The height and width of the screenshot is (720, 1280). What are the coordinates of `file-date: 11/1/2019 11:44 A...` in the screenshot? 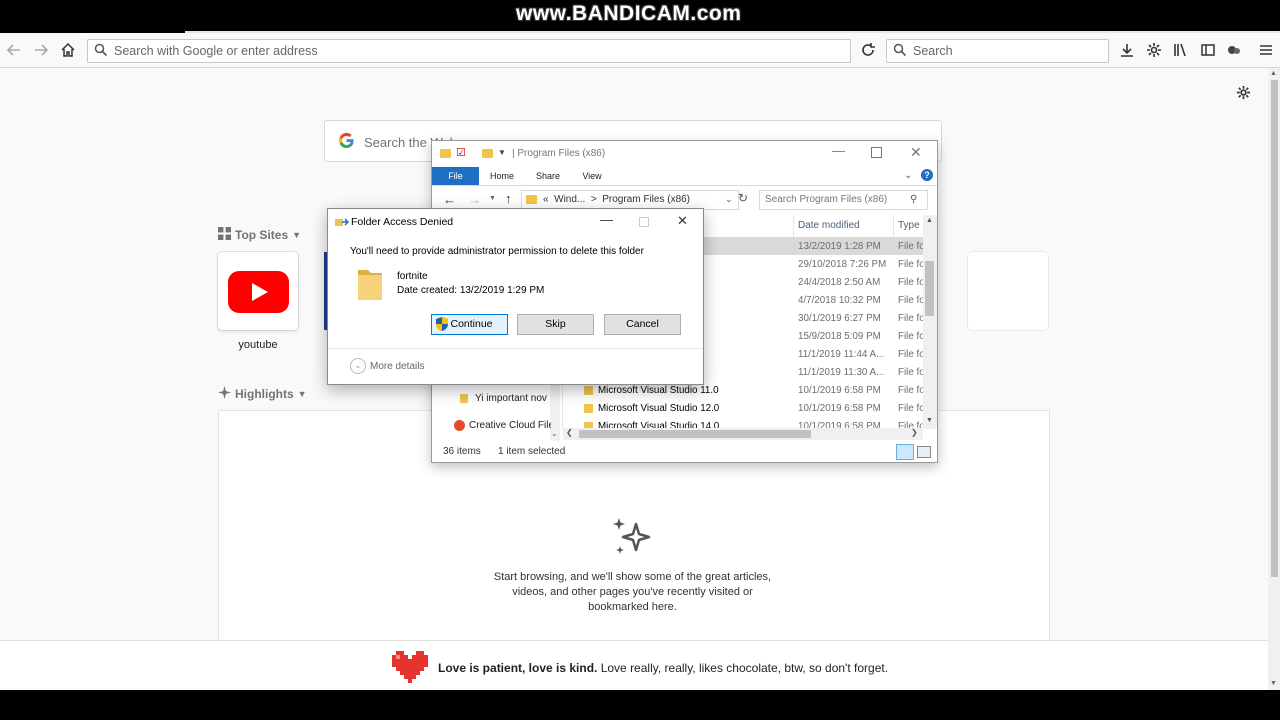 It's located at (841, 354).